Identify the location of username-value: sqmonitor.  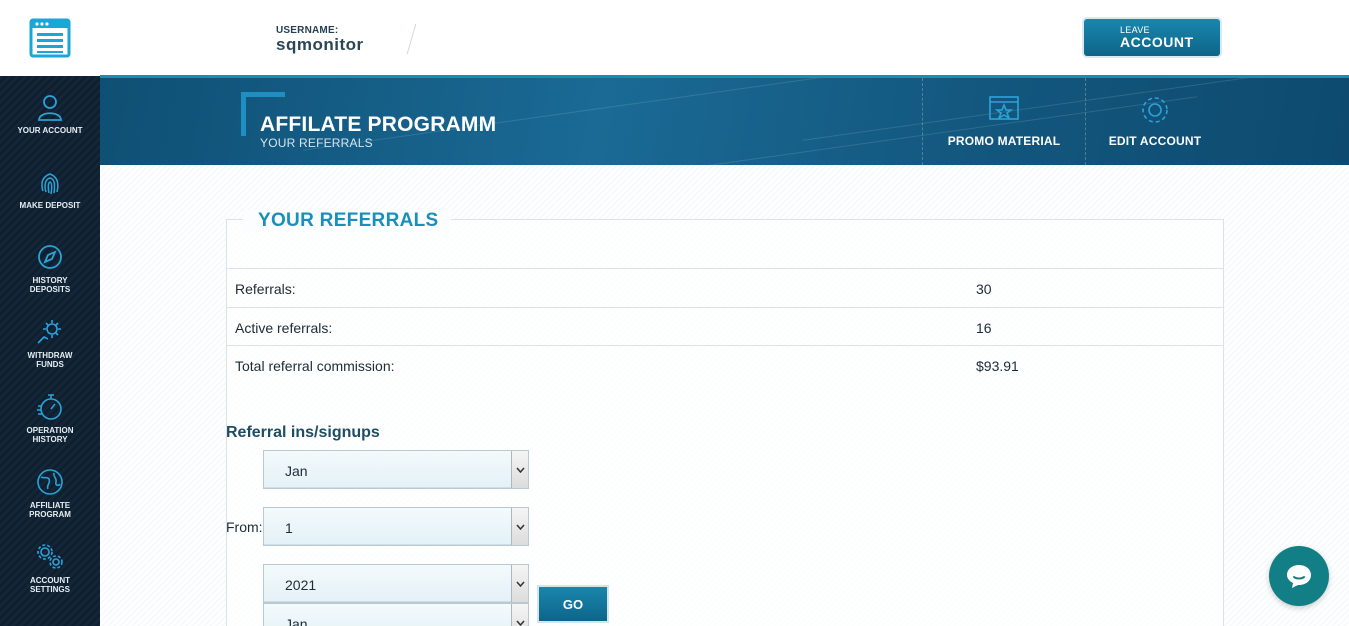
(320, 44).